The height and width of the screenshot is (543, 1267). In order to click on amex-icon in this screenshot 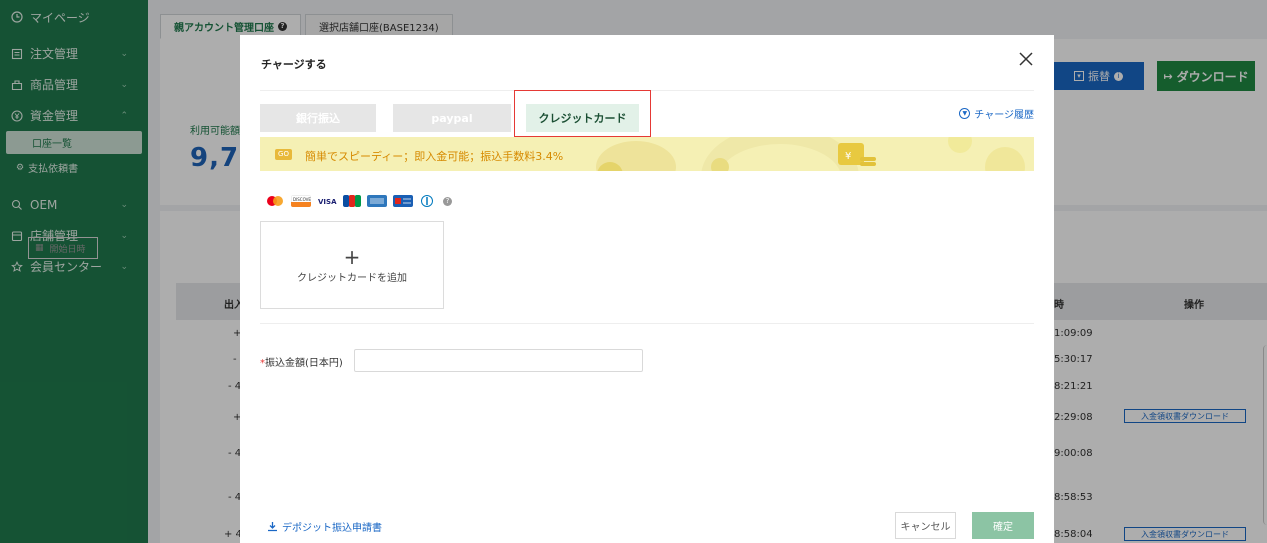, I will do `click(377, 201)`.